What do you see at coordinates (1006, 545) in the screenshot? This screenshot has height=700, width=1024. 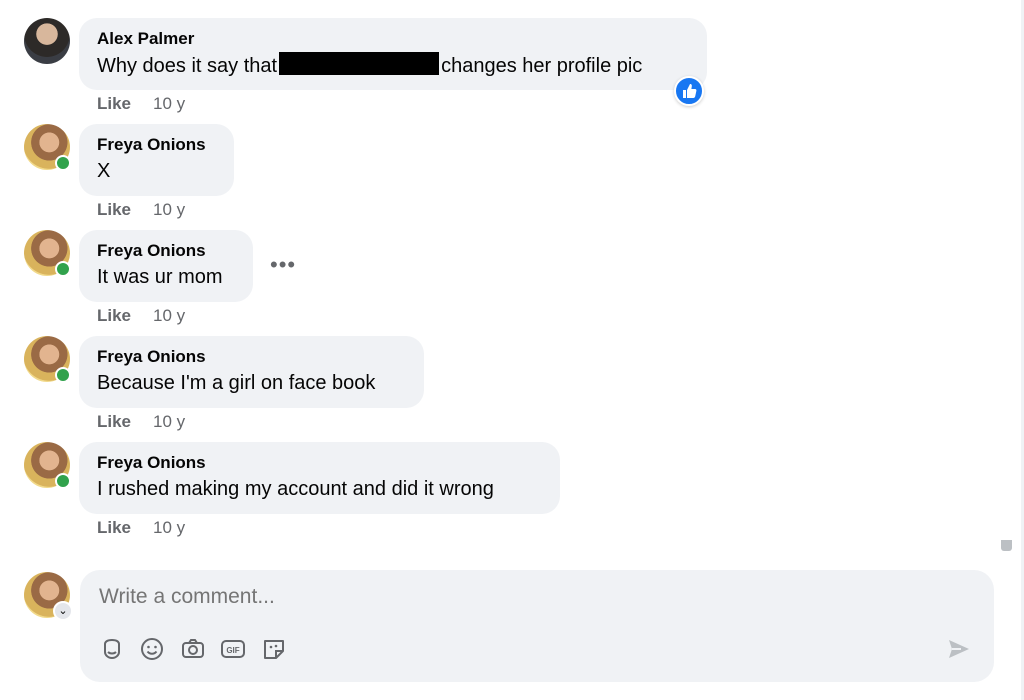 I see `scrollbar-thumb` at bounding box center [1006, 545].